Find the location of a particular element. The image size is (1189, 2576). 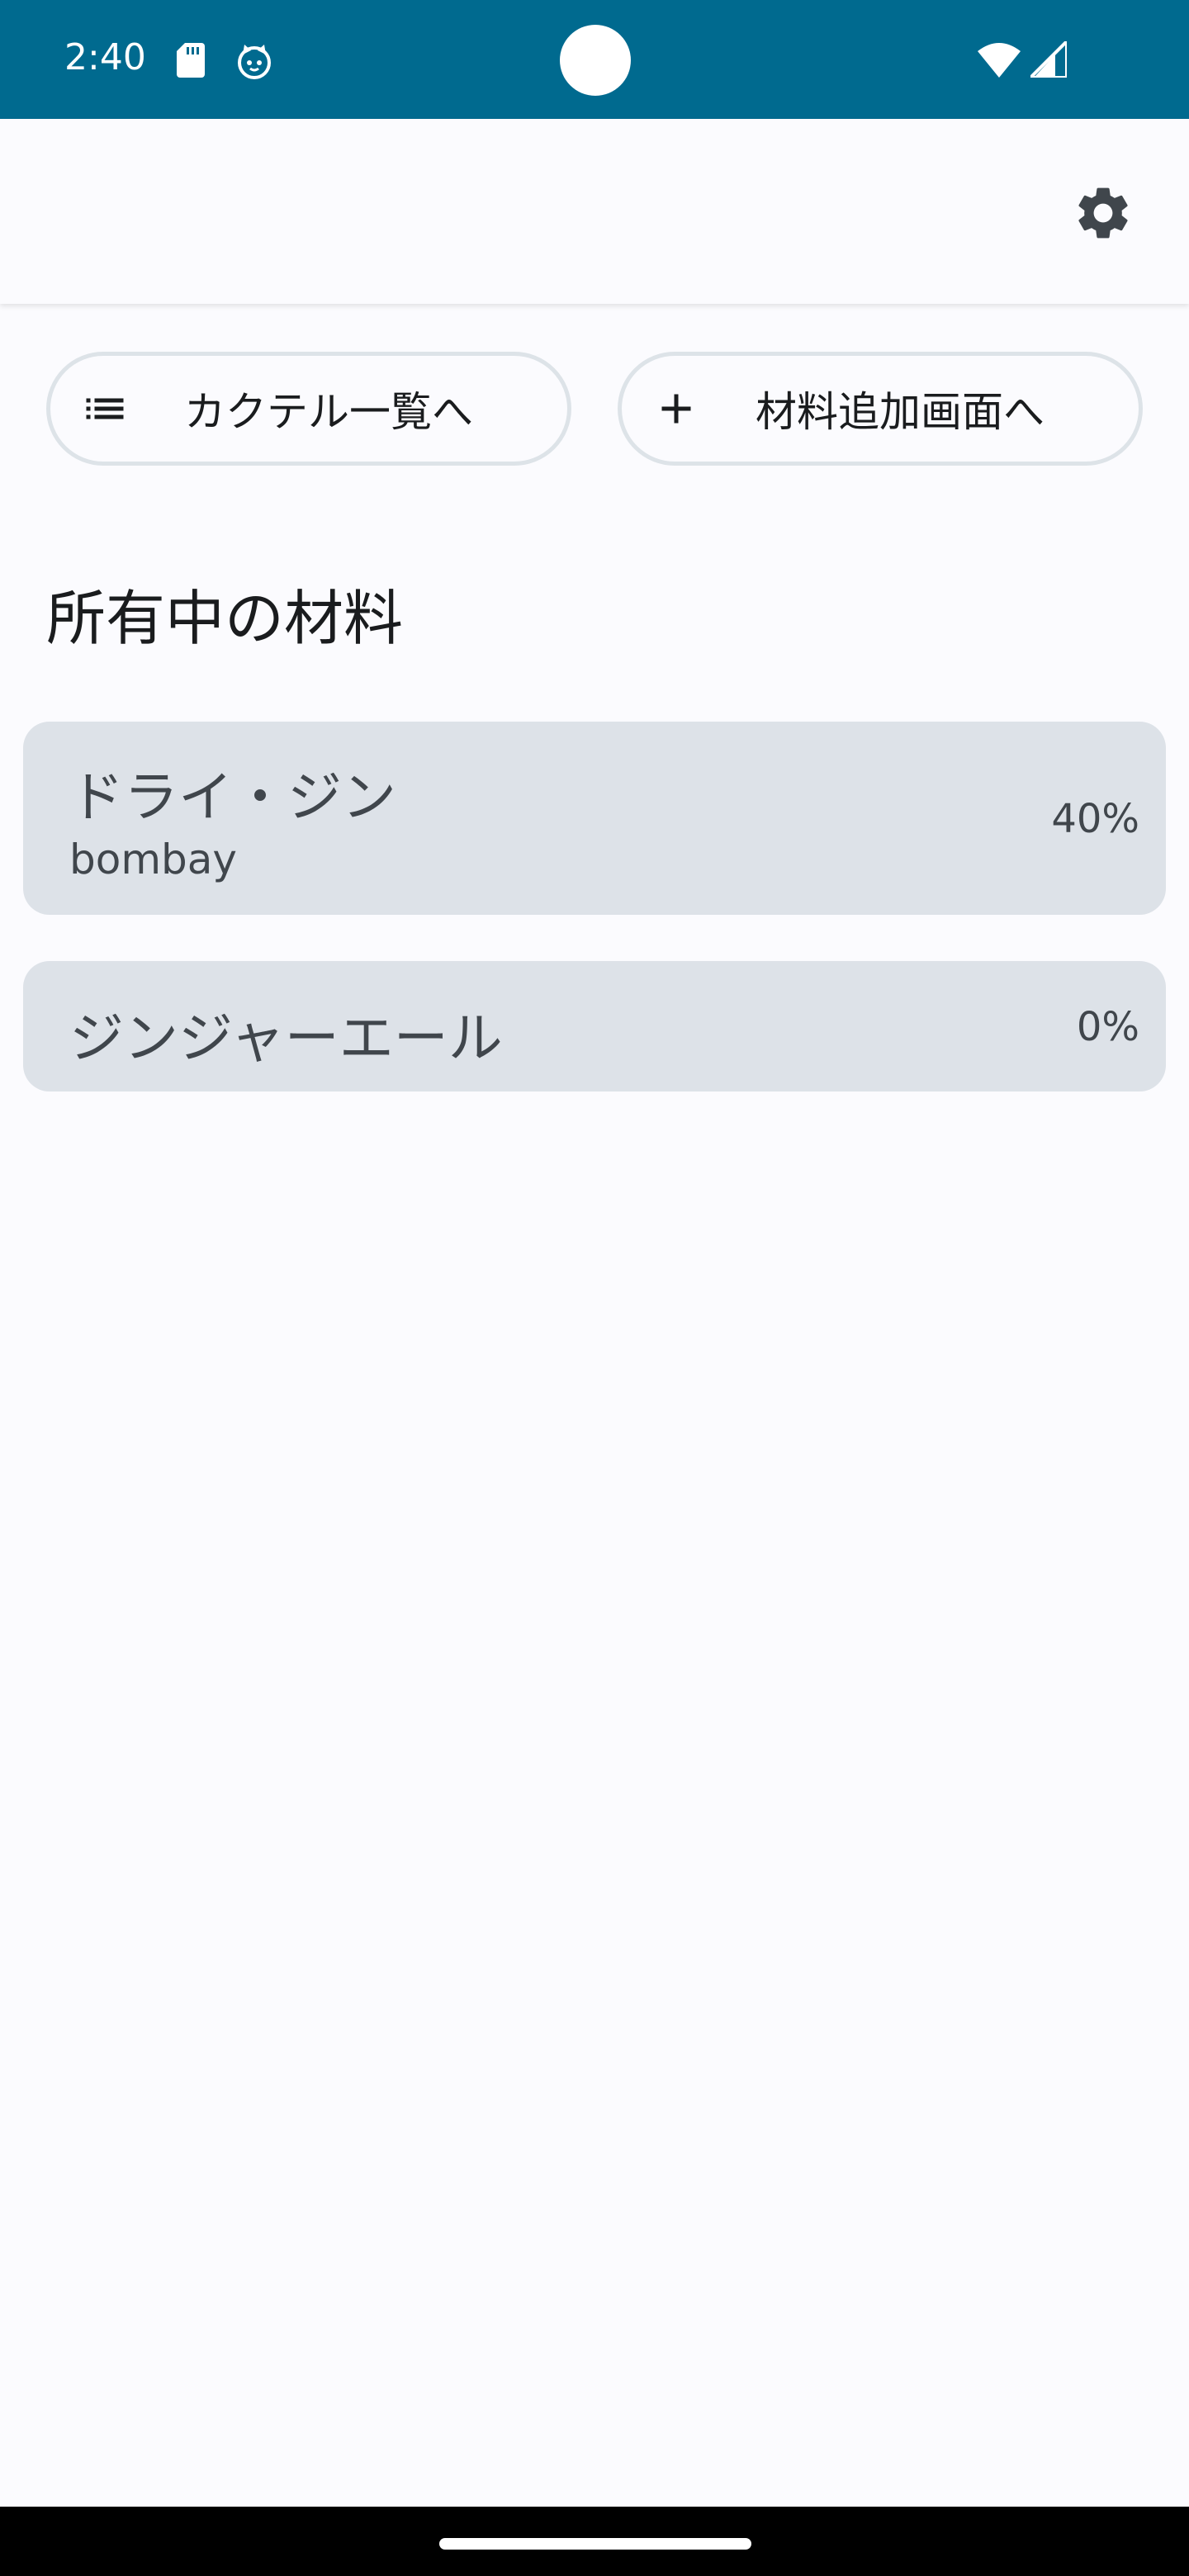

ingredient-card: ドライ・ジン bombay 40% is located at coordinates (594, 818).